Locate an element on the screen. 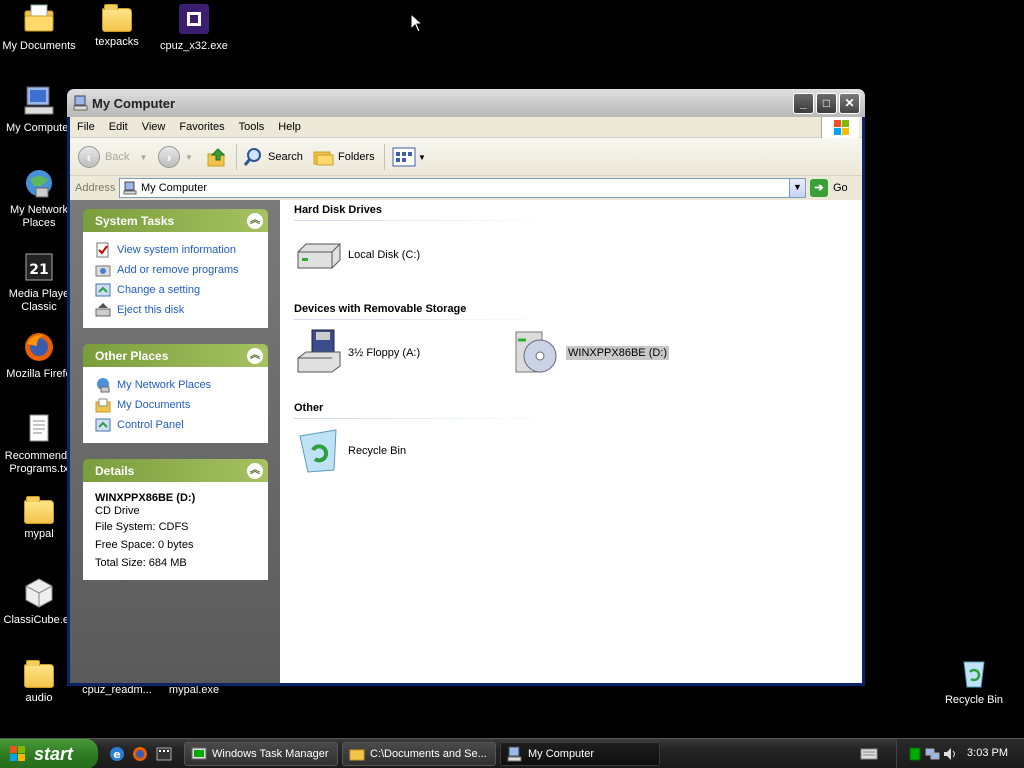  link-network-places: My Network Places is located at coordinates (176, 385).